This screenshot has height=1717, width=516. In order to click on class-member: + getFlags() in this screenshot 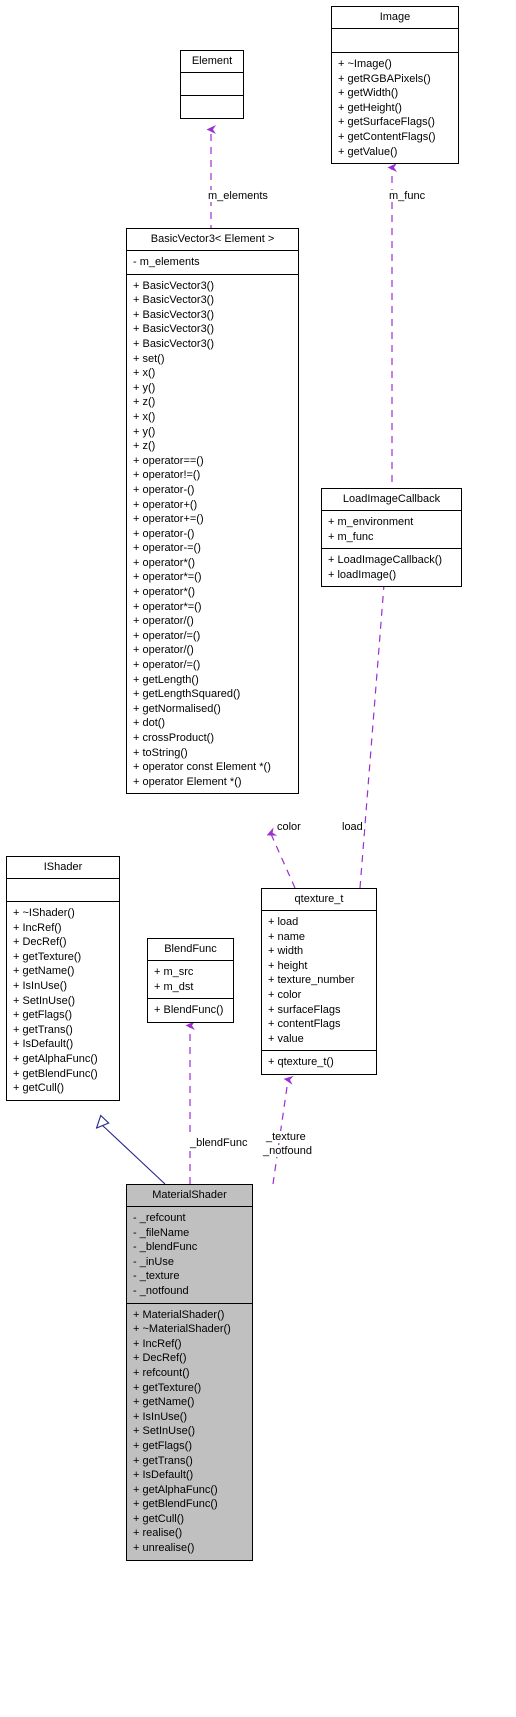, I will do `click(42, 1015)`.